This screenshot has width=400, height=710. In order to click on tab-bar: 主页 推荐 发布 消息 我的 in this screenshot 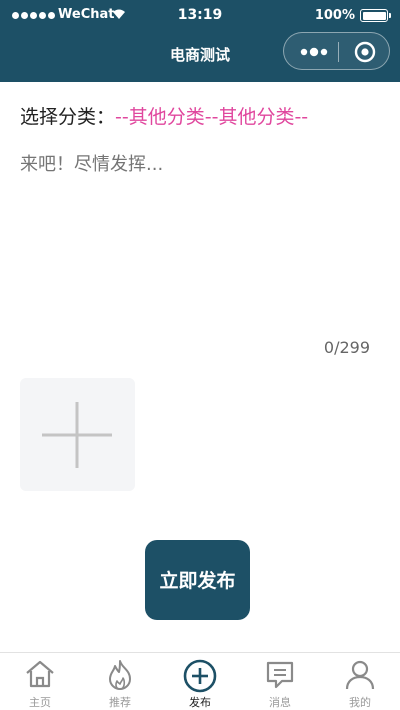, I will do `click(200, 681)`.